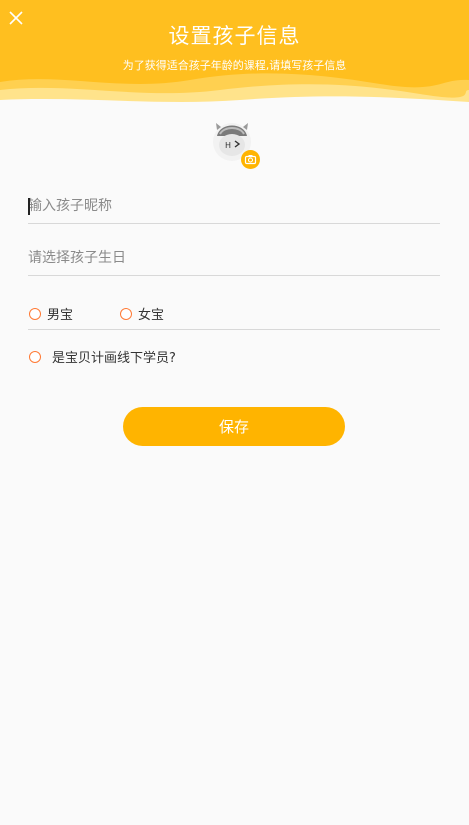 The image size is (469, 825). I want to click on gender-label-girl: 女宝, so click(151, 315).